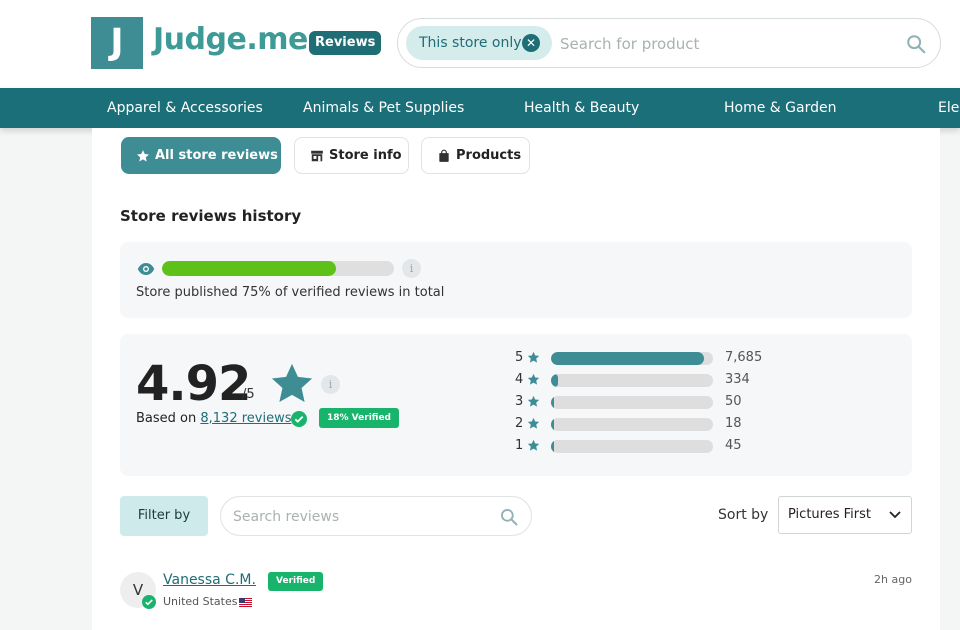 The width and height of the screenshot is (960, 630). What do you see at coordinates (948, 108) in the screenshot?
I see `nav-item-electronics: Ele` at bounding box center [948, 108].